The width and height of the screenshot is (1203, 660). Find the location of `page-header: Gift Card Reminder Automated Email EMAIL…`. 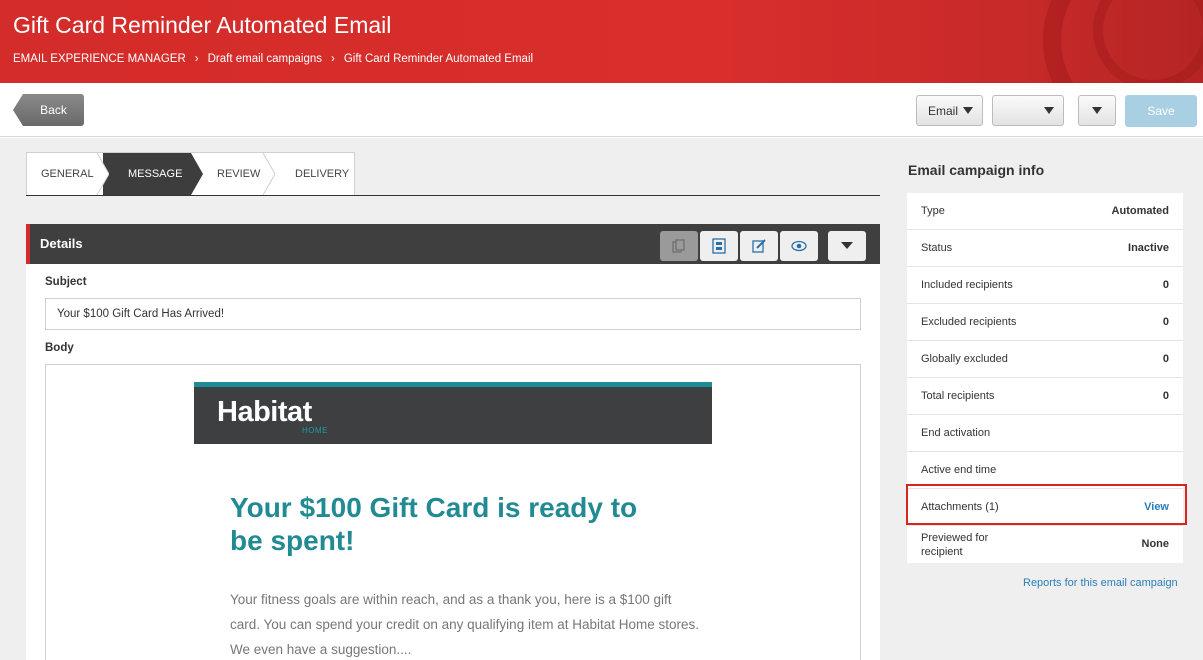

page-header: Gift Card Reminder Automated Email EMAIL… is located at coordinates (601, 41).